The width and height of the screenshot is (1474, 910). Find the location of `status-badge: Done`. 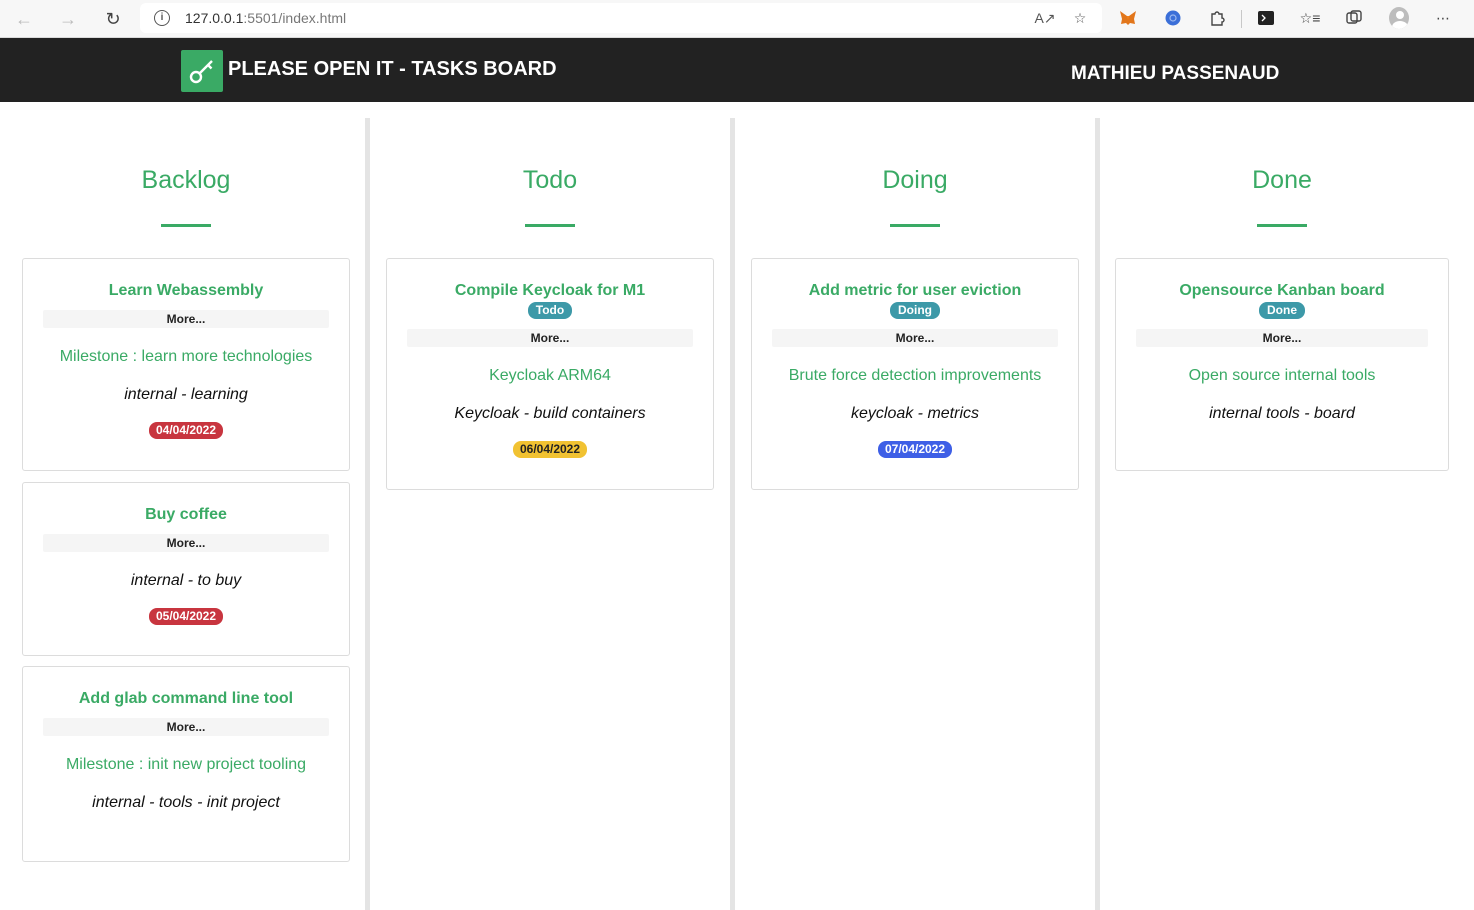

status-badge: Done is located at coordinates (1282, 310).